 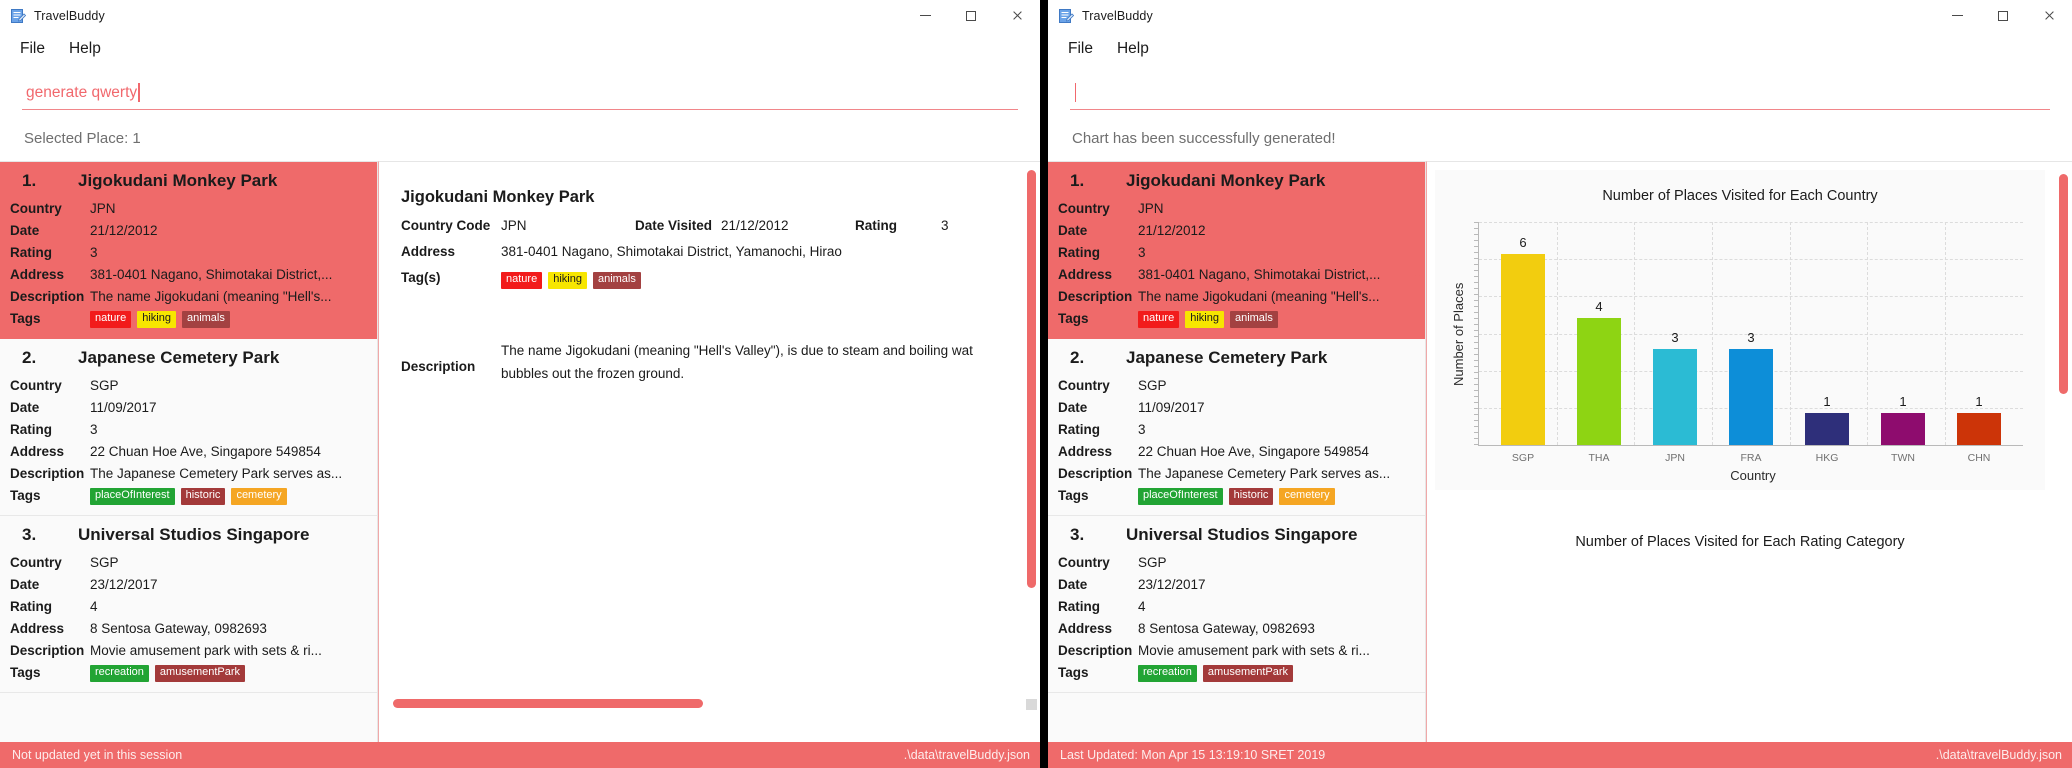 I want to click on chart-xlabel-country: Country, so click(x=1753, y=475).